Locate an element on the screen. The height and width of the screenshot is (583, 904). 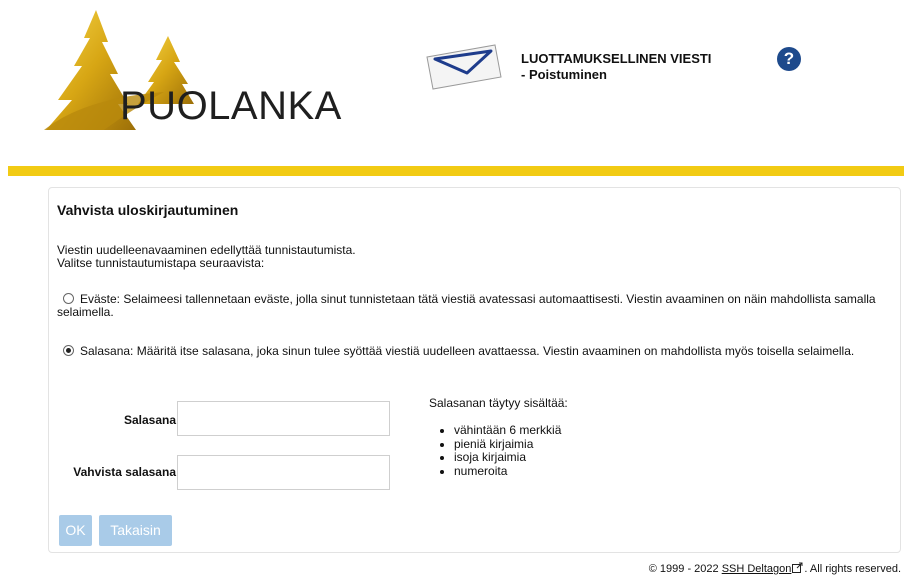
password-input is located at coordinates (283, 418).